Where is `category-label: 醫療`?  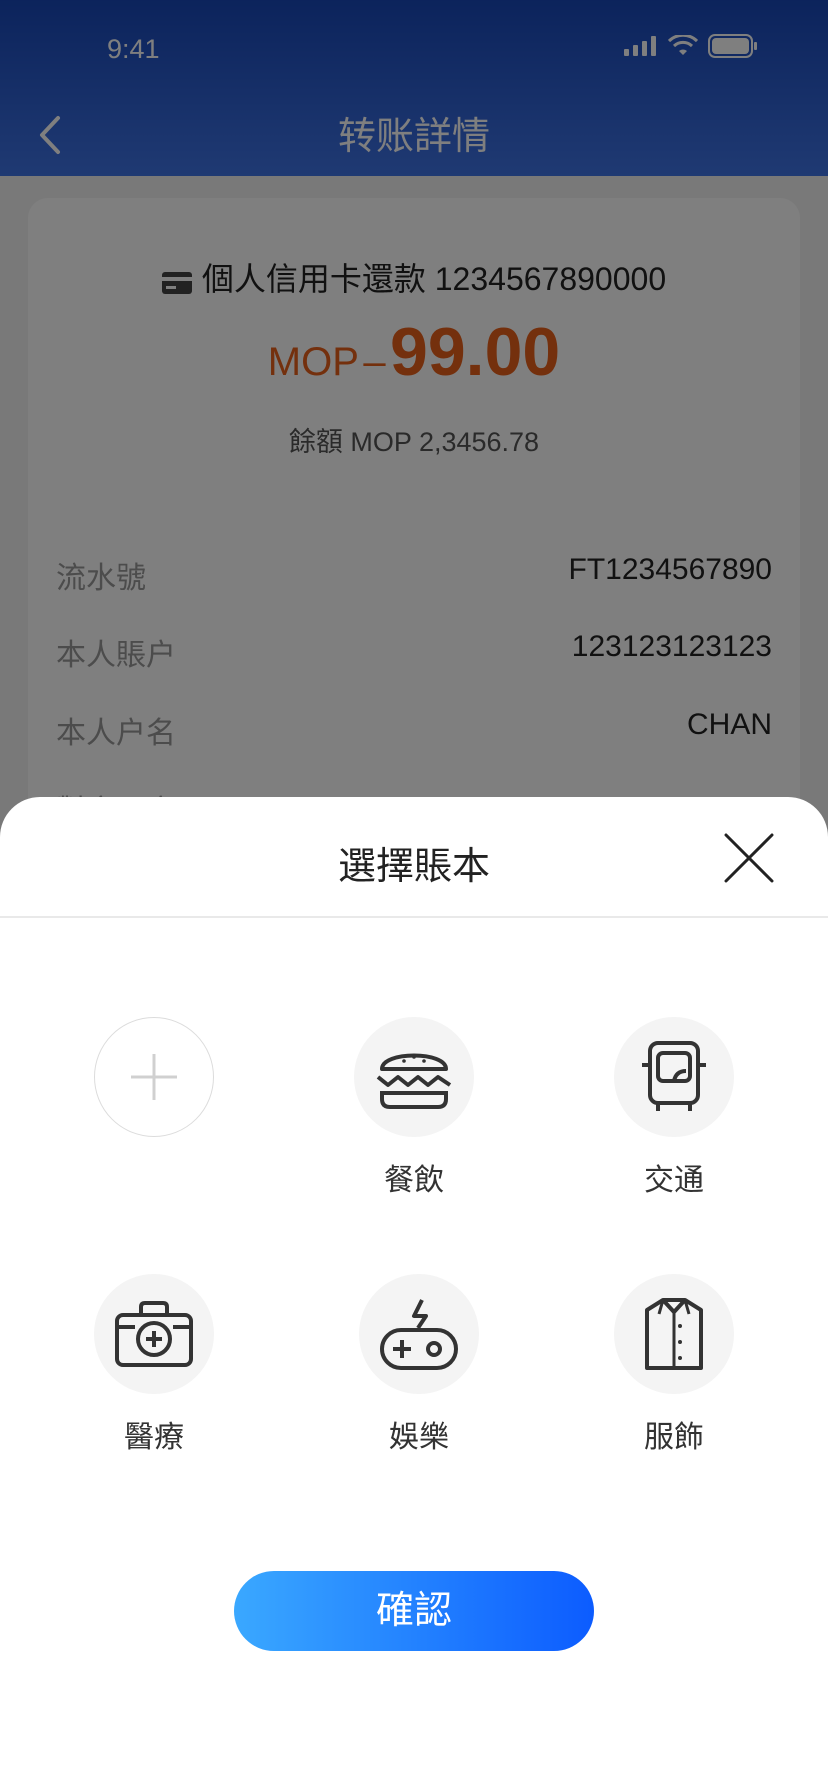 category-label: 醫療 is located at coordinates (154, 1437).